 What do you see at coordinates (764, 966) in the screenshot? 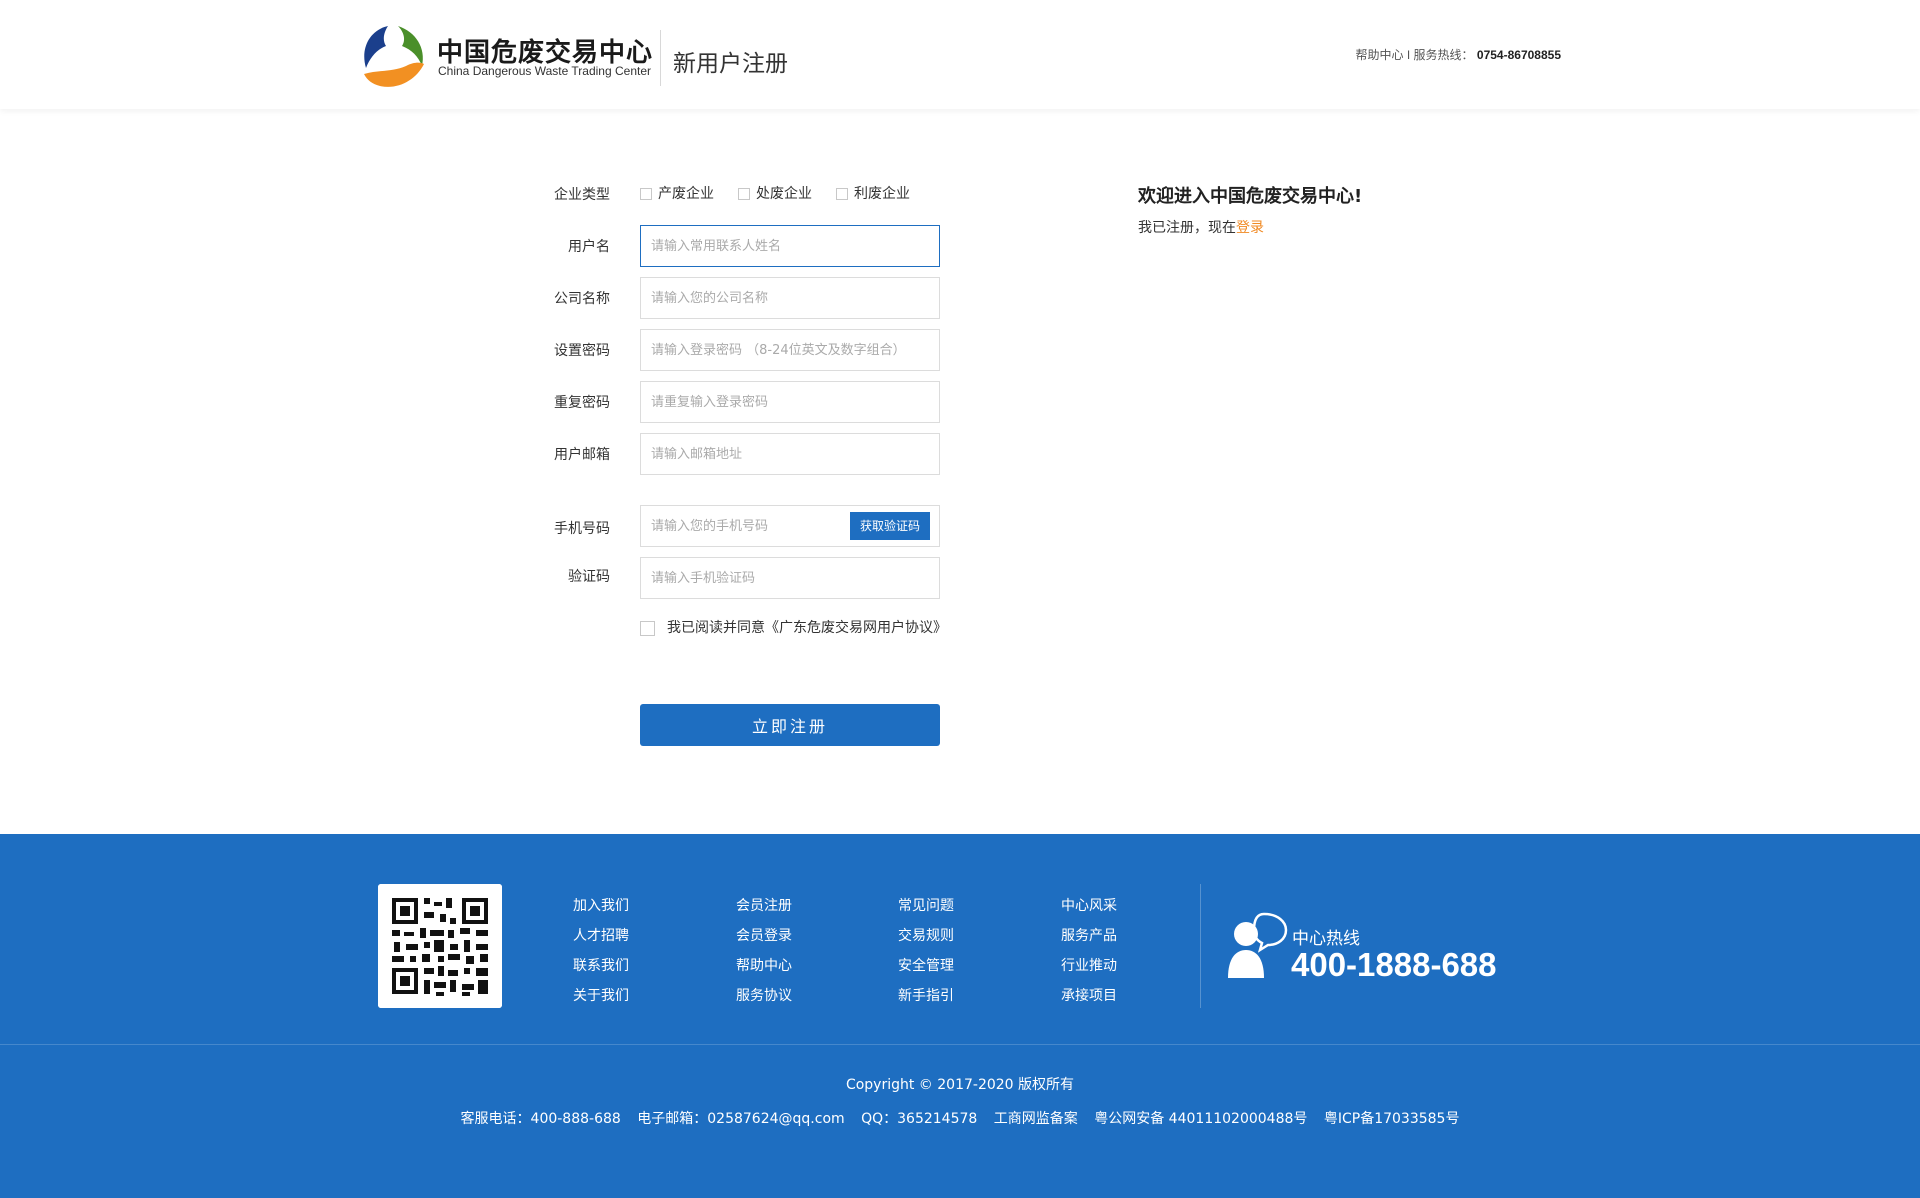
I see `footer-link: 帮助中心` at bounding box center [764, 966].